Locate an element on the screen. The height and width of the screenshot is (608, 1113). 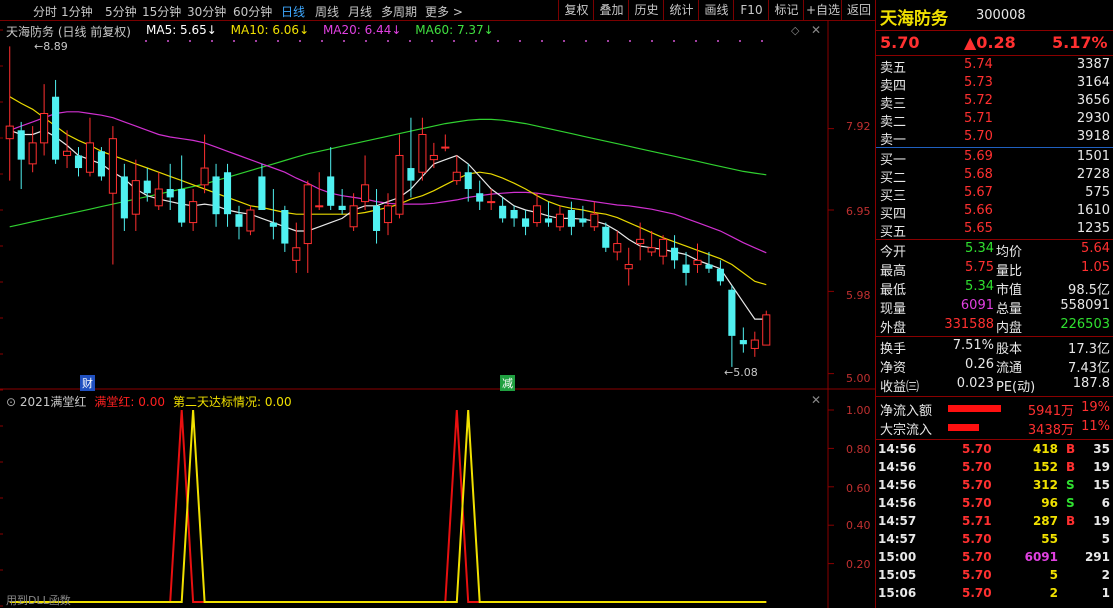
trade-row: 14:56 5.70 152 B 19 is located at coordinates (994, 468).